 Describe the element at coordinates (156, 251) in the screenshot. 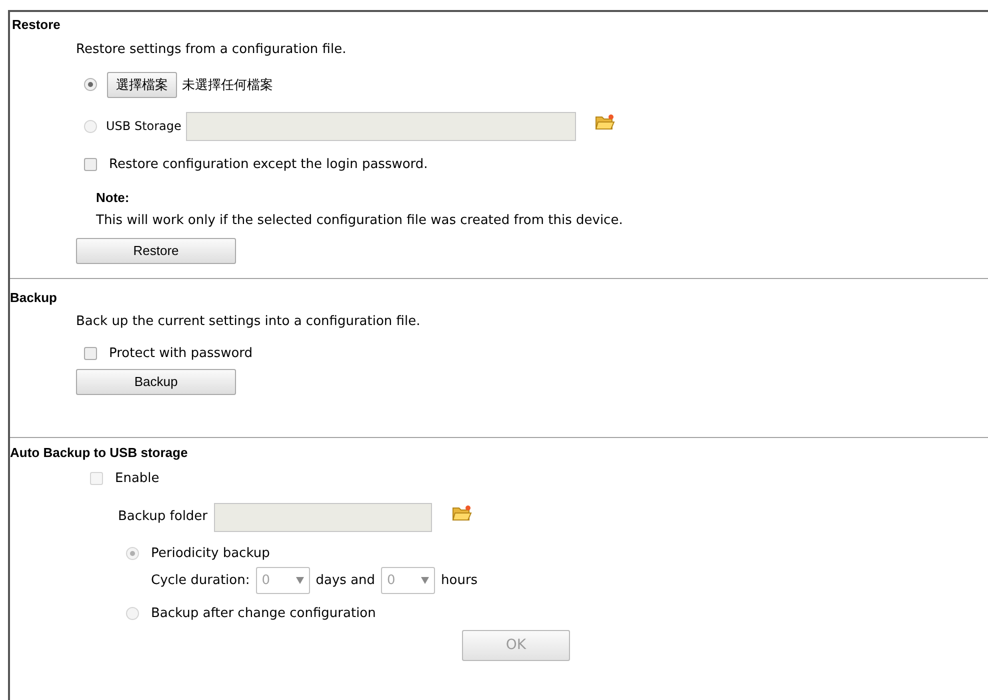

I see `restore-button: Restore` at that location.